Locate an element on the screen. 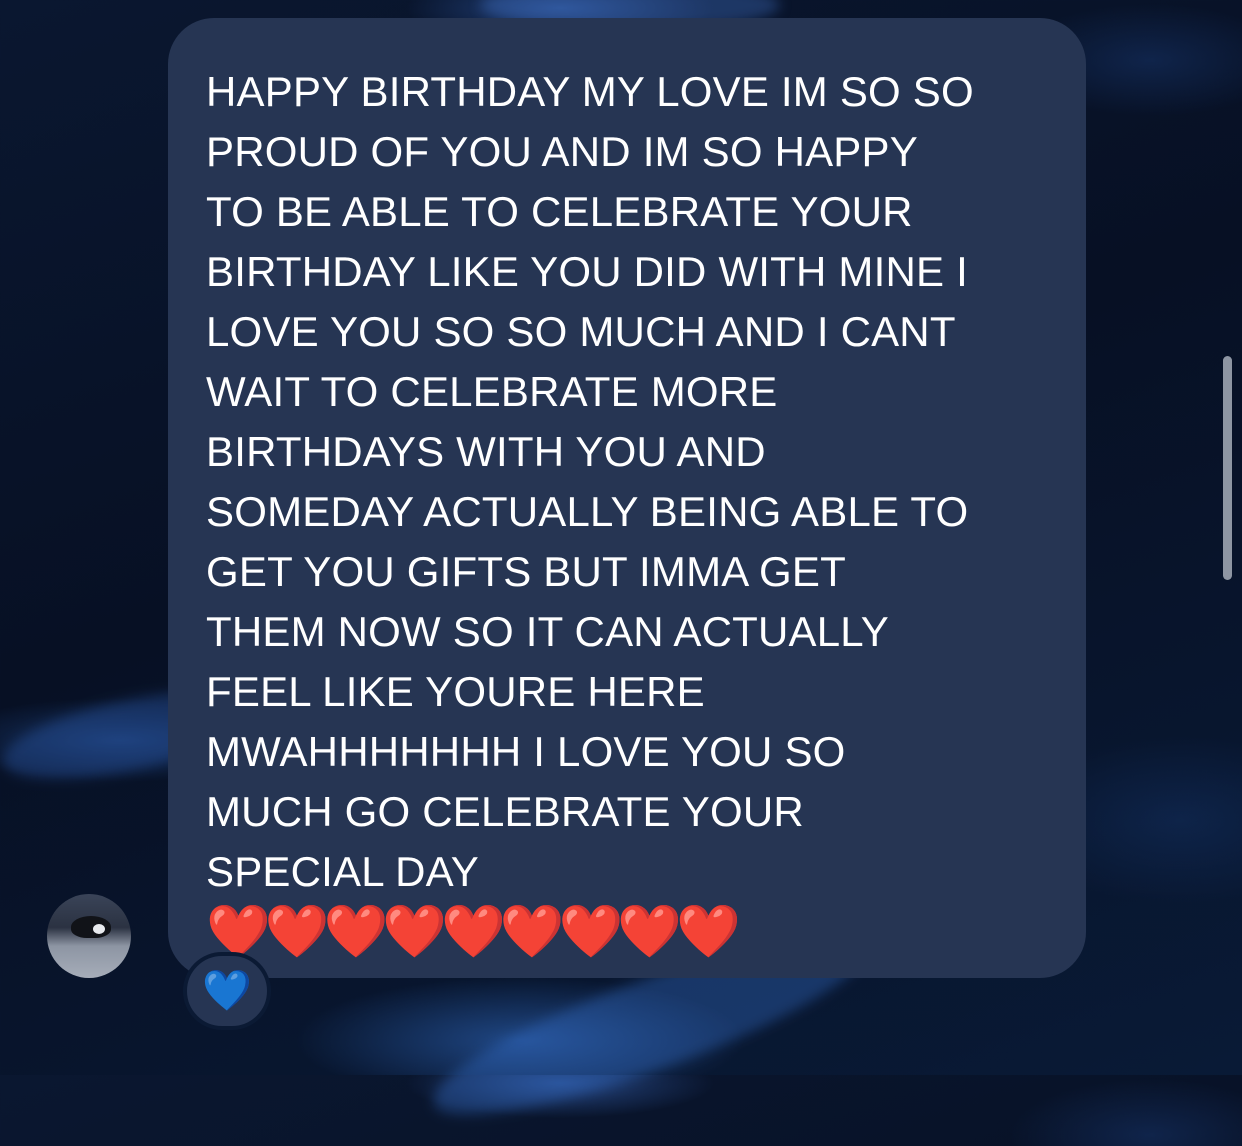  heart-emoji-row: ❤️❤️❤️❤️❤️❤️❤️❤️❤️ is located at coordinates (473, 932).